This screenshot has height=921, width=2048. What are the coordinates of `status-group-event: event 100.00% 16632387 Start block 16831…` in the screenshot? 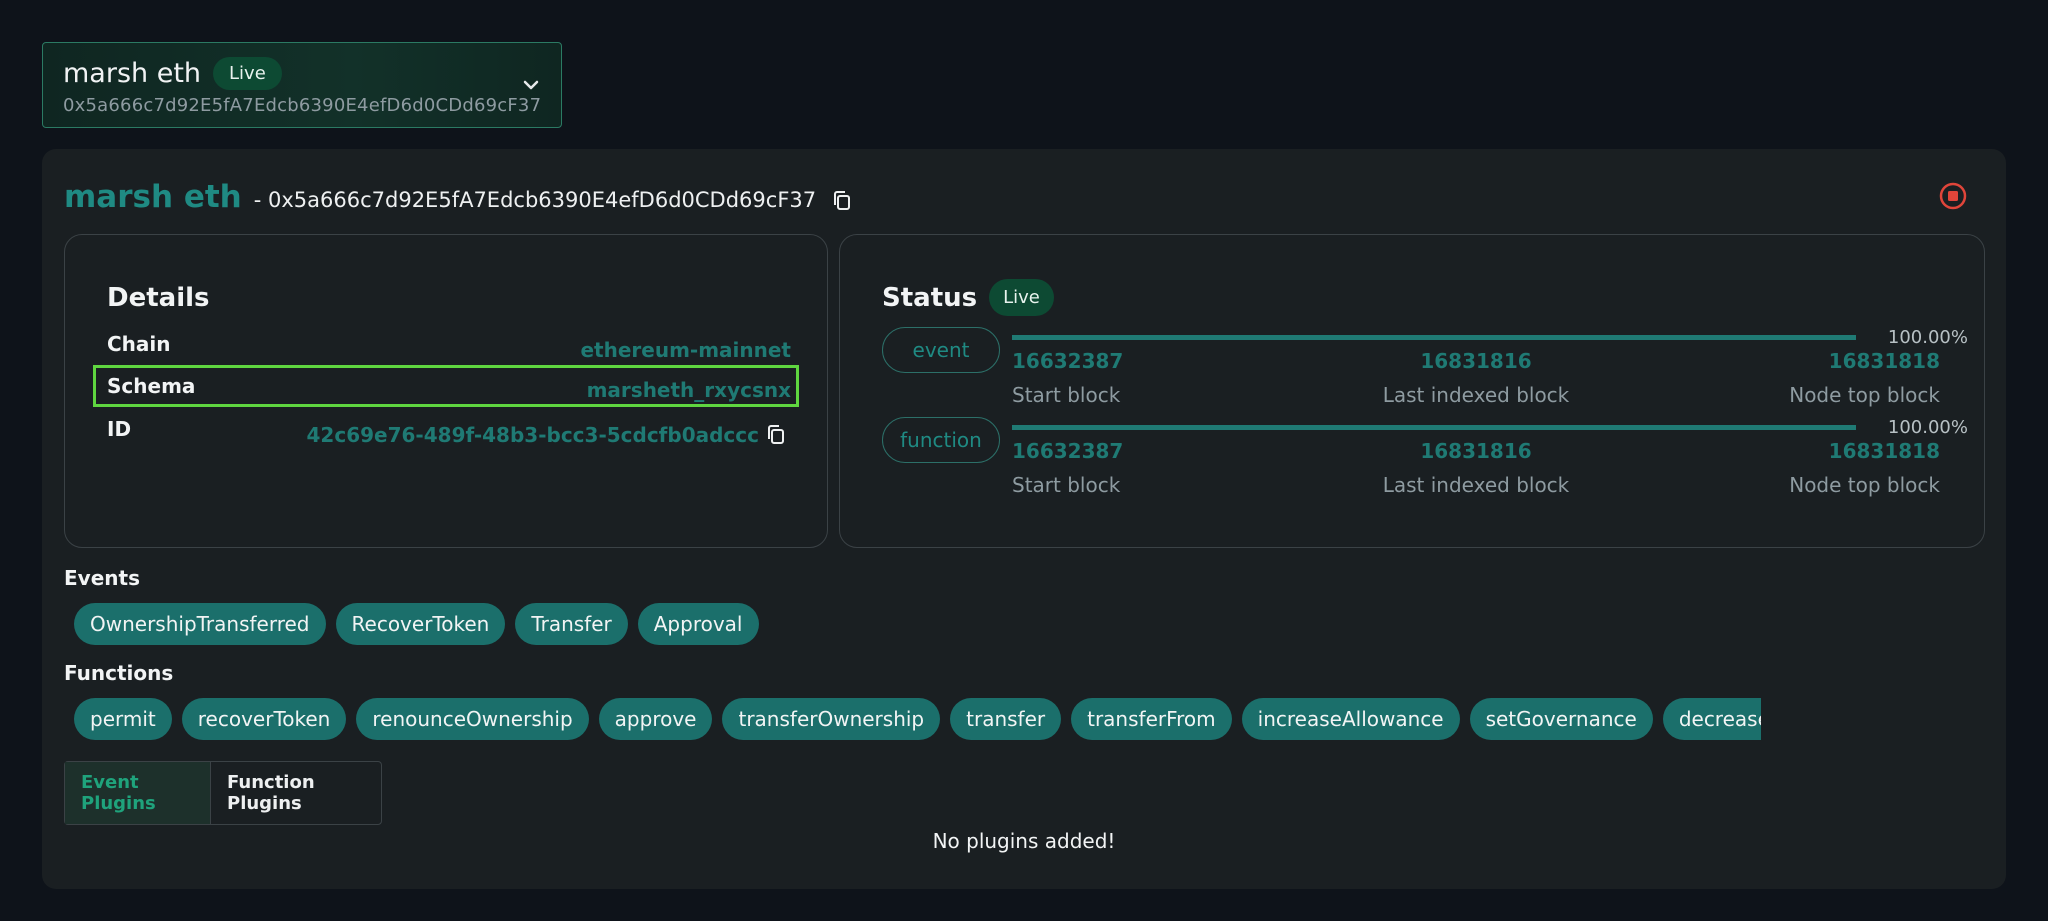 It's located at (1425, 367).